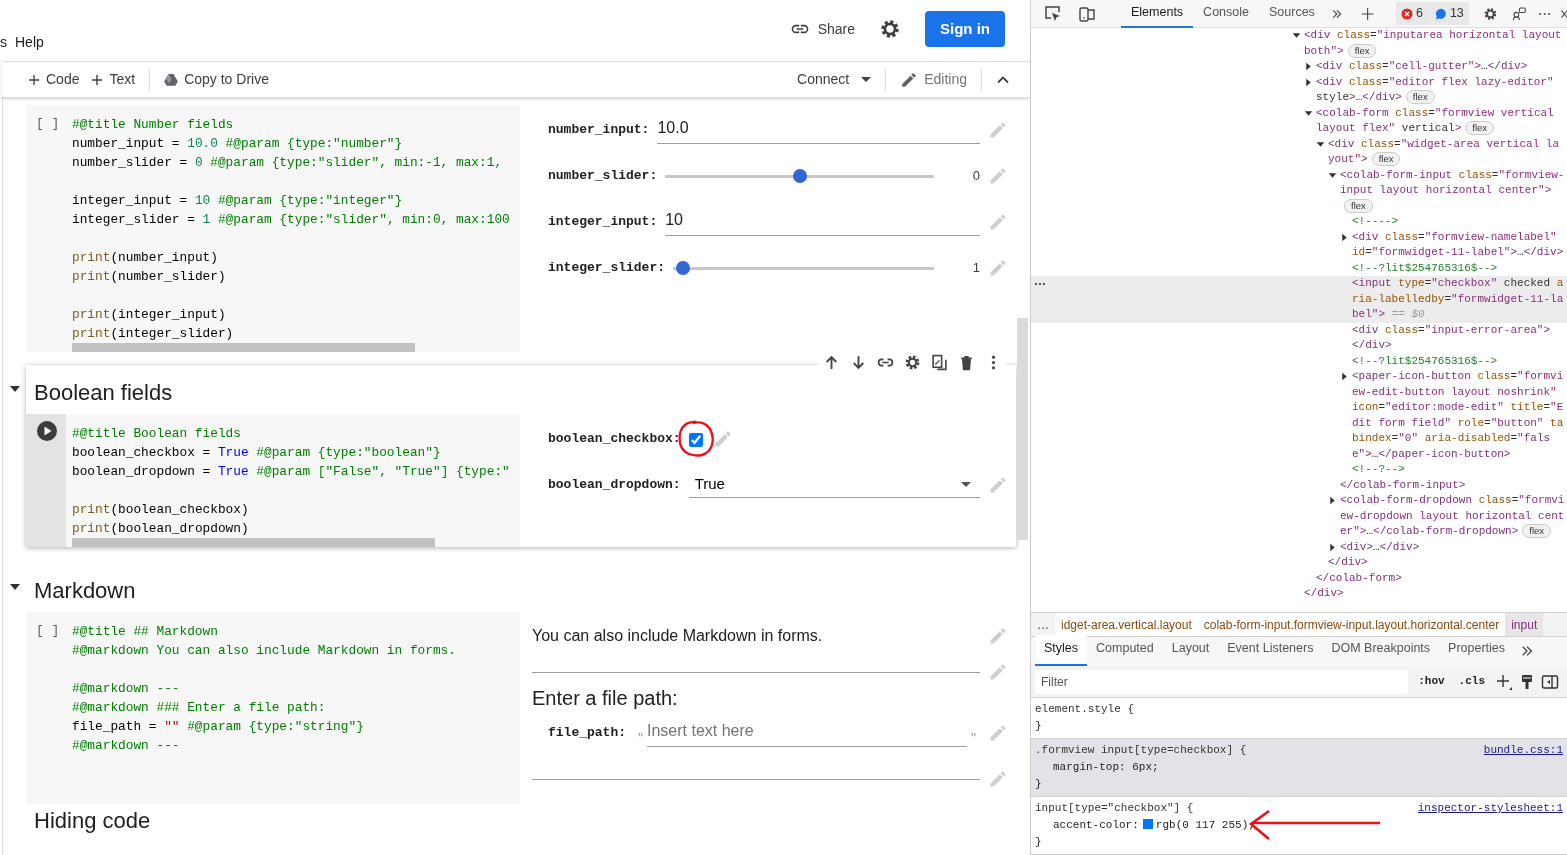 Image resolution: width=1567 pixels, height=855 pixels. Describe the element at coordinates (822, 222) in the screenshot. I see `input-field: 10` at that location.